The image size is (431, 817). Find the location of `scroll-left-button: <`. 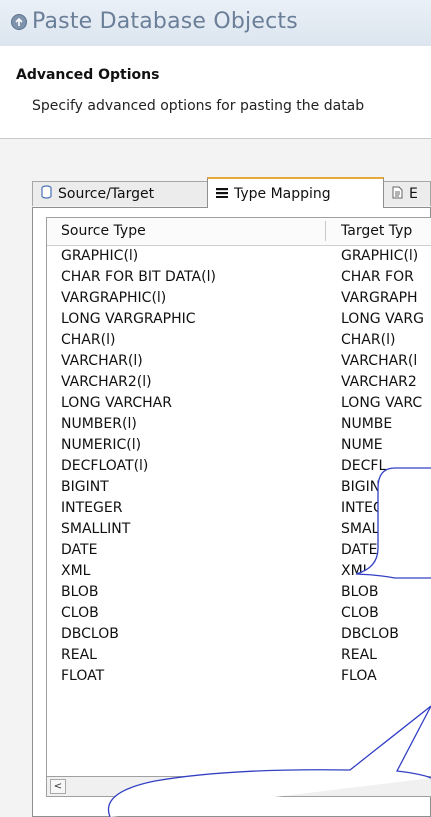

scroll-left-button: < is located at coordinates (58, 786).